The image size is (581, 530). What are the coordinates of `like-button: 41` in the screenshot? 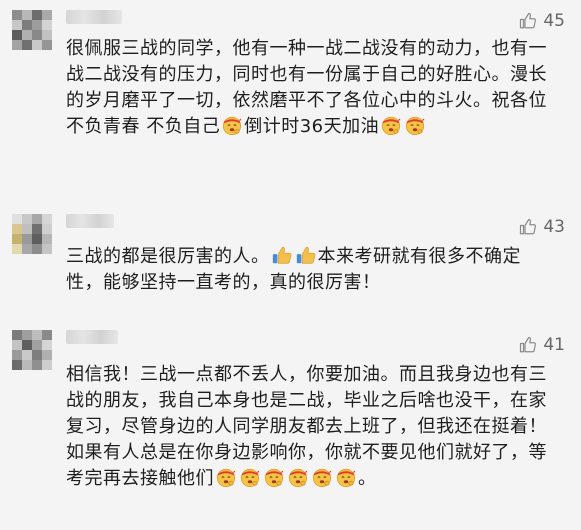 It's located at (542, 345).